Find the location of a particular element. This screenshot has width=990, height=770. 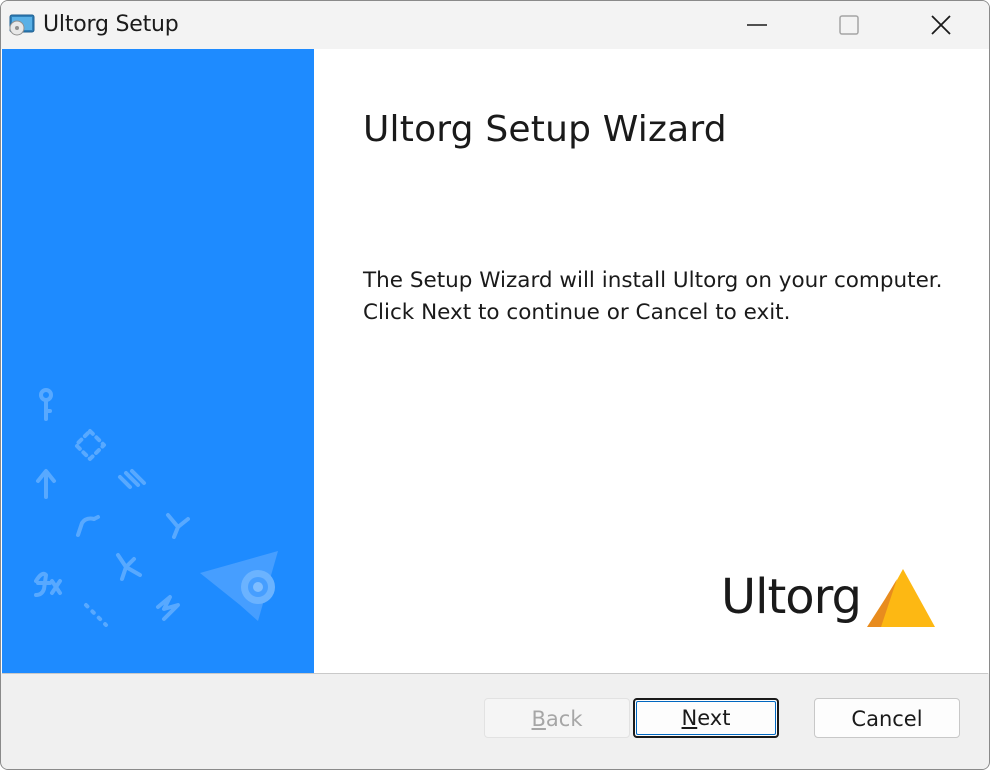

back-button: Back is located at coordinates (557, 718).